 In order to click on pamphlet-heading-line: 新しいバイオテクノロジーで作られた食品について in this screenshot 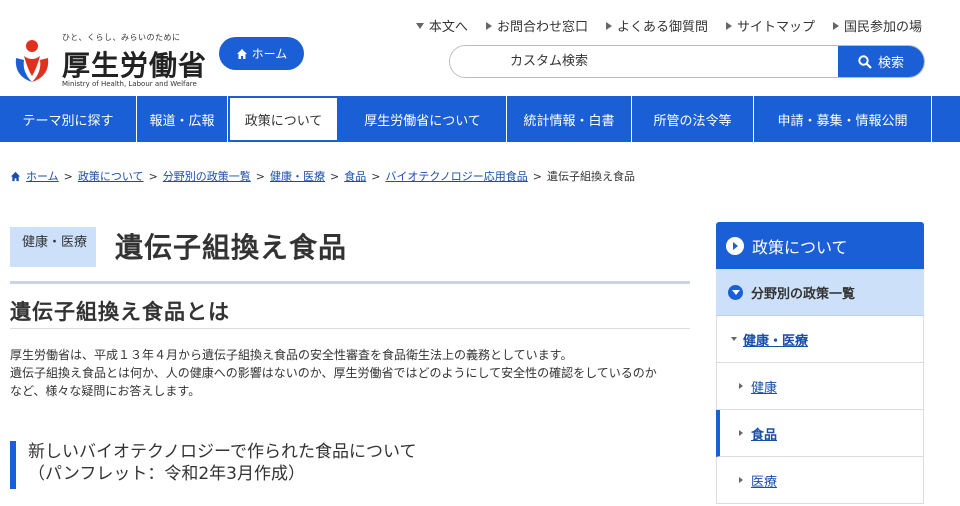, I will do `click(222, 452)`.